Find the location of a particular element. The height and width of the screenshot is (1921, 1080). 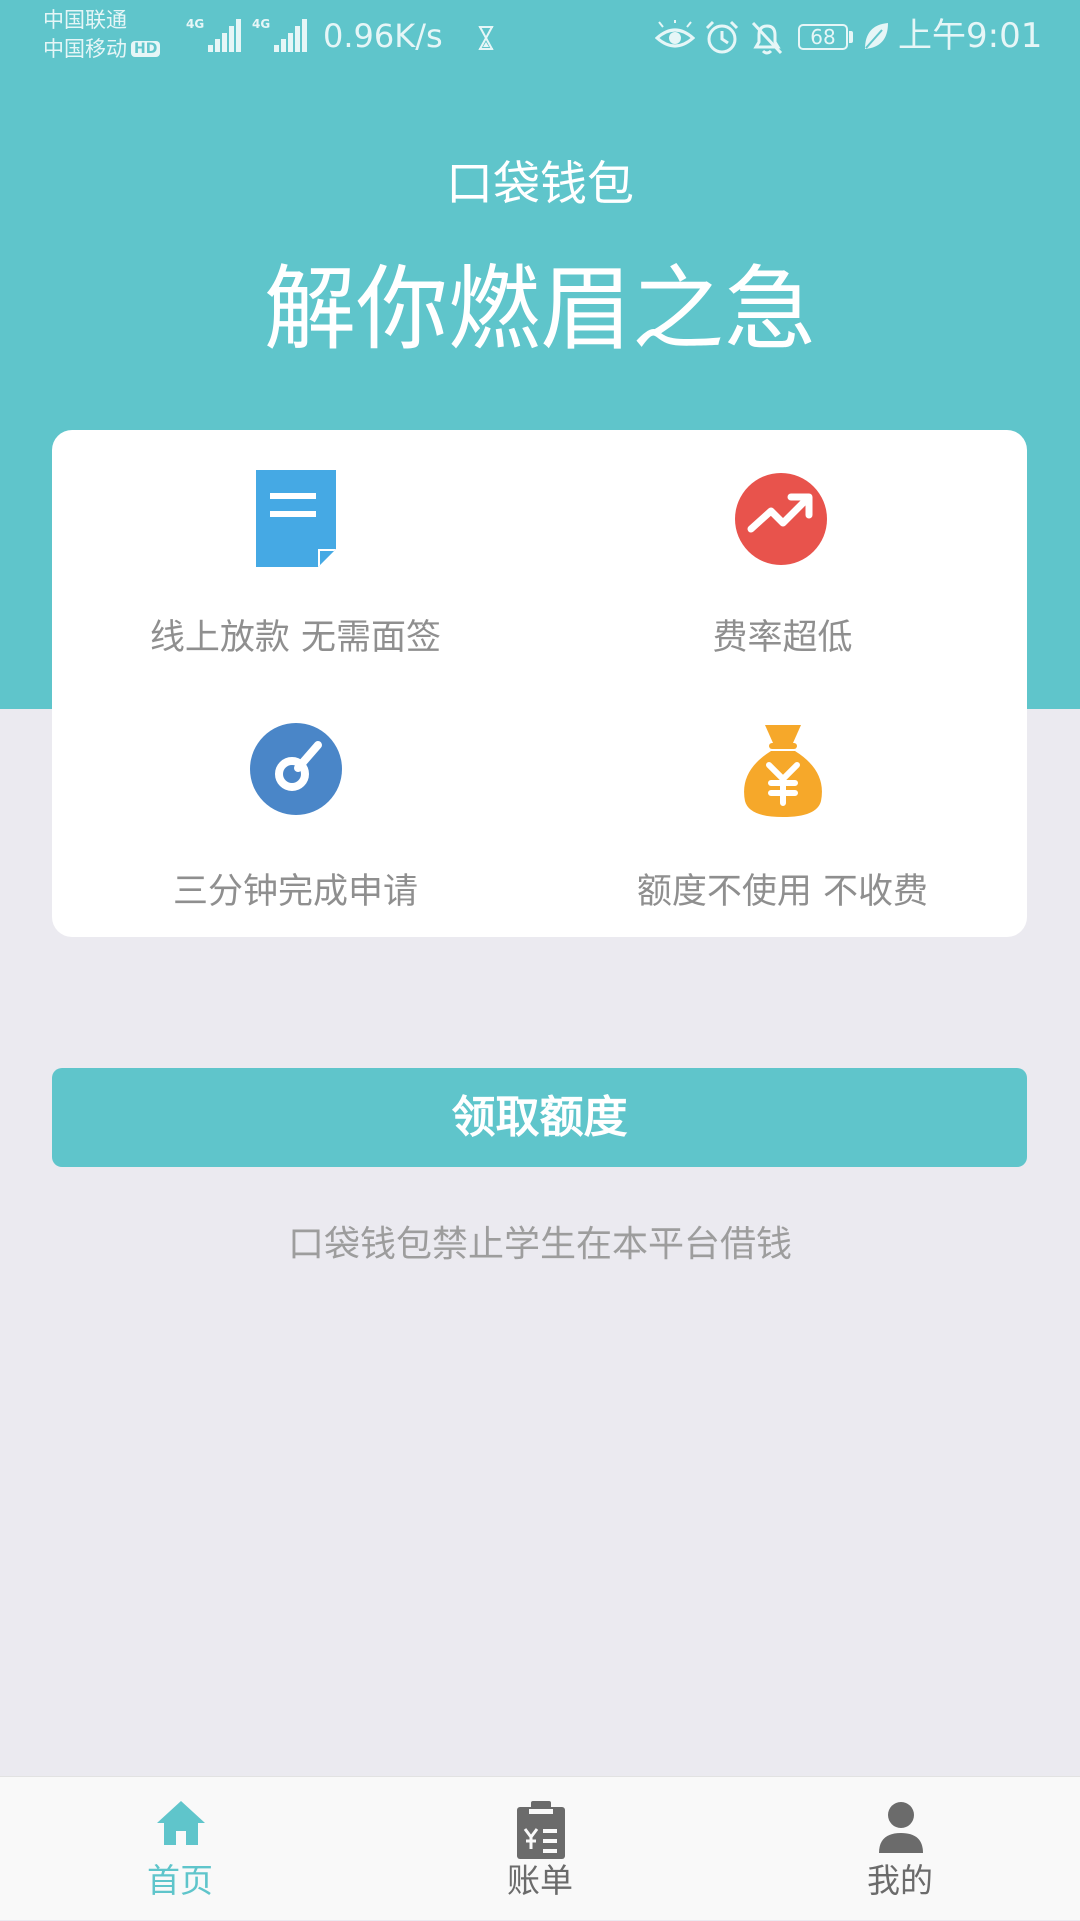

eye-icon is located at coordinates (675, 34).